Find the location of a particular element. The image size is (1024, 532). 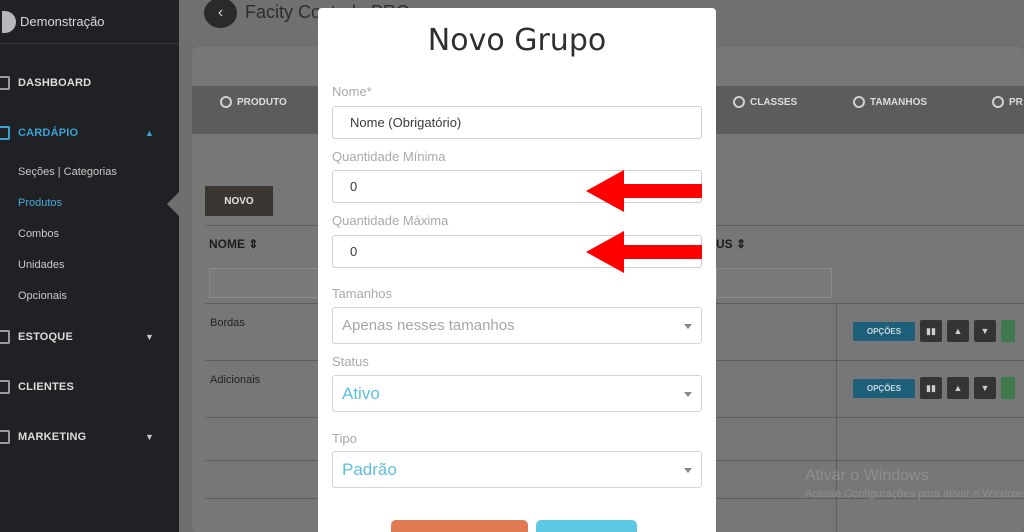

column-header-status: US ⇕ is located at coordinates (731, 244).